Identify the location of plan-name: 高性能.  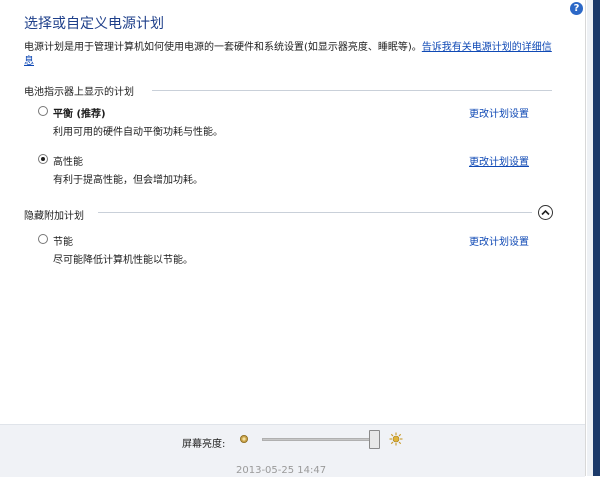
(68, 162).